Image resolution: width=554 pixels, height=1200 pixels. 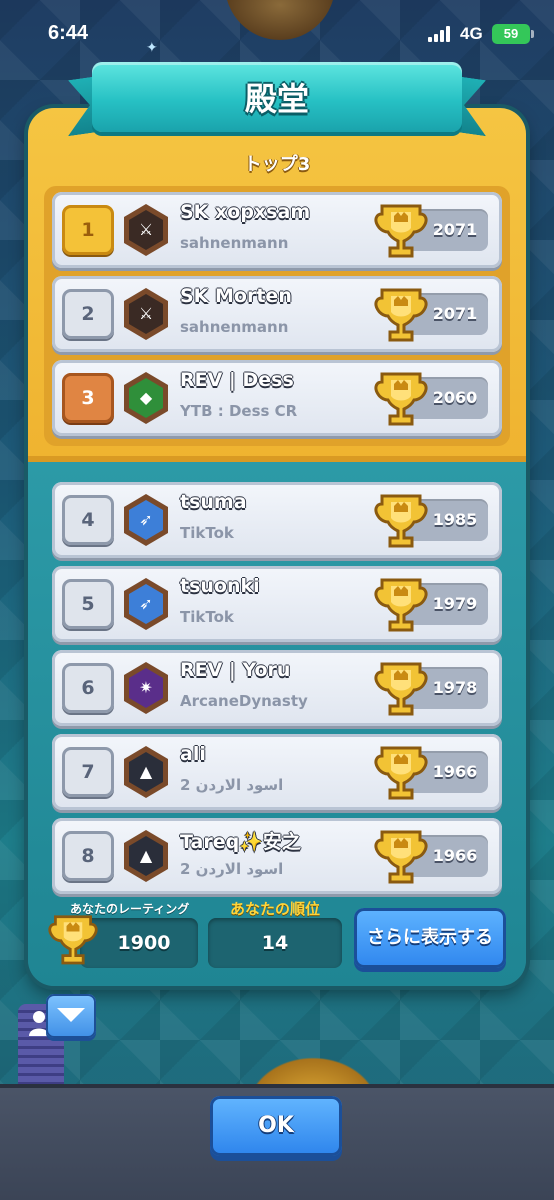 I want to click on rank-badge: 3, so click(x=88, y=398).